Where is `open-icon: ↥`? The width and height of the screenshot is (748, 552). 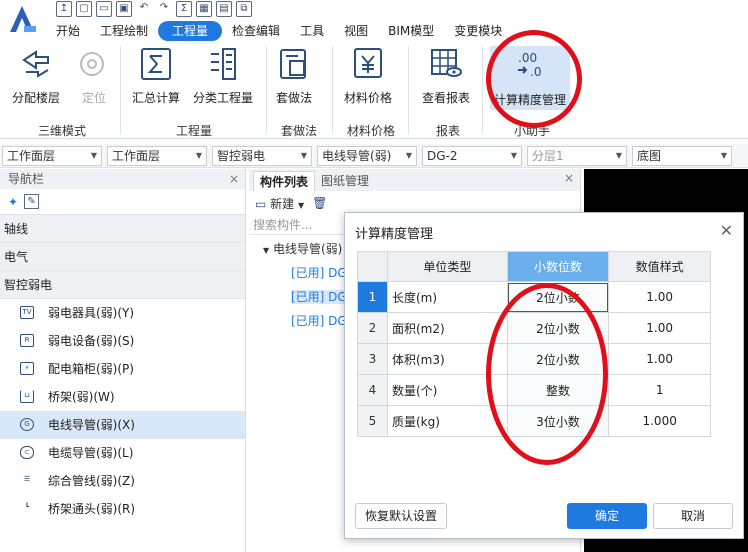 open-icon: ↥ is located at coordinates (64, 9).